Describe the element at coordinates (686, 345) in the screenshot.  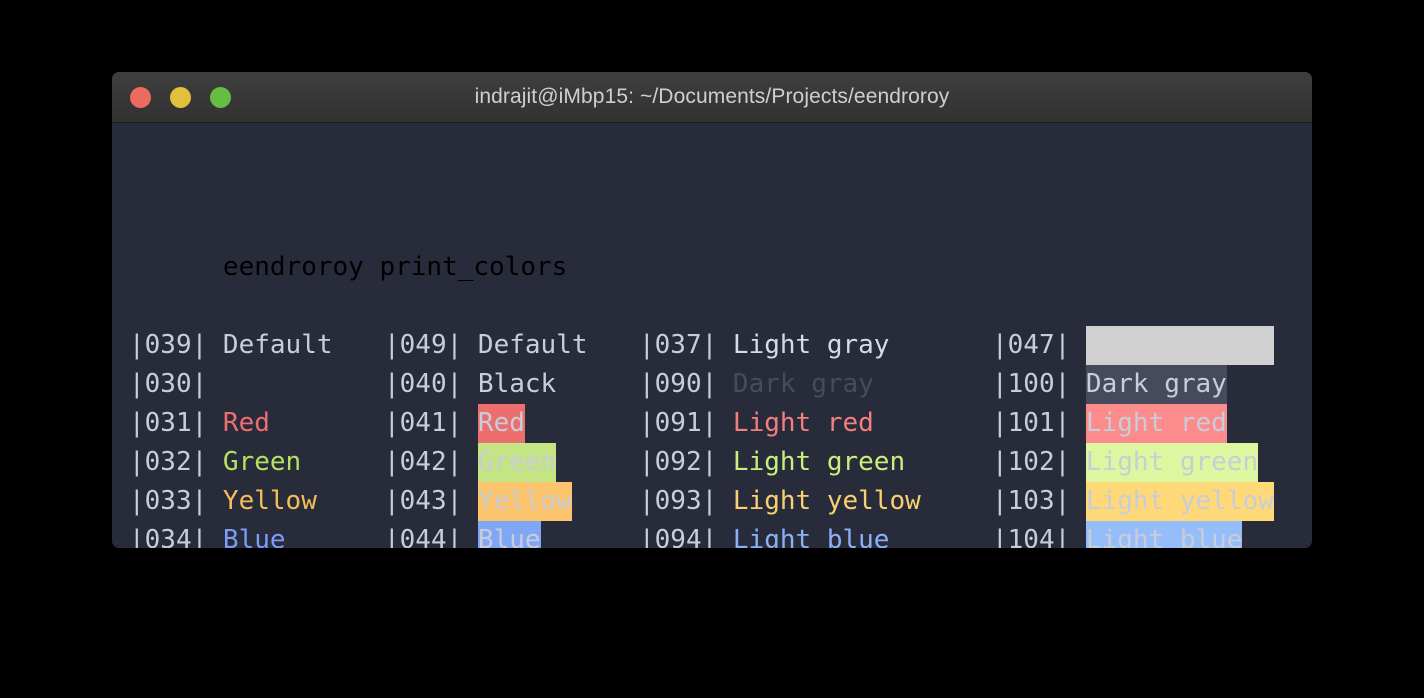
I see `color-code: |037|` at that location.